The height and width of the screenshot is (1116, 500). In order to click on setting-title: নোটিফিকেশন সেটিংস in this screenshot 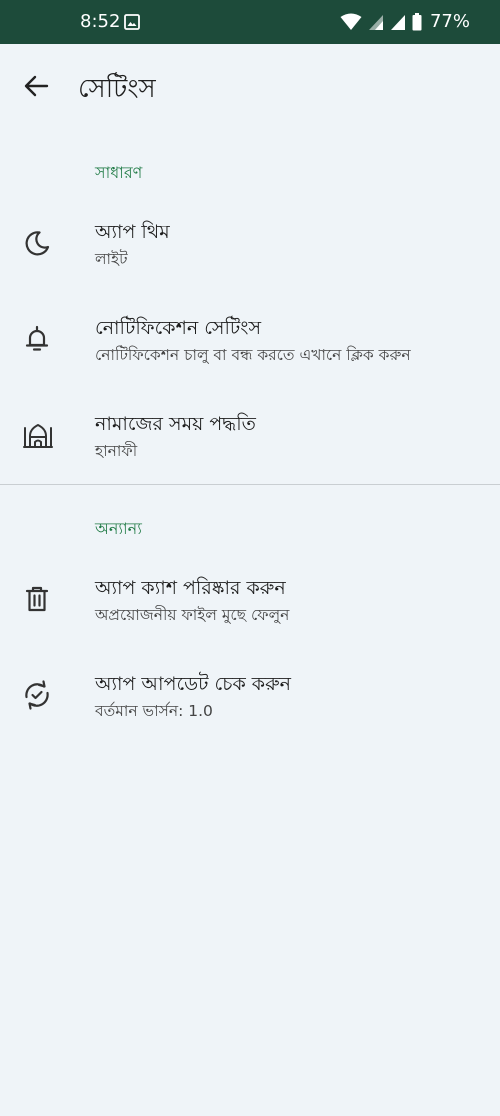, I will do `click(178, 328)`.